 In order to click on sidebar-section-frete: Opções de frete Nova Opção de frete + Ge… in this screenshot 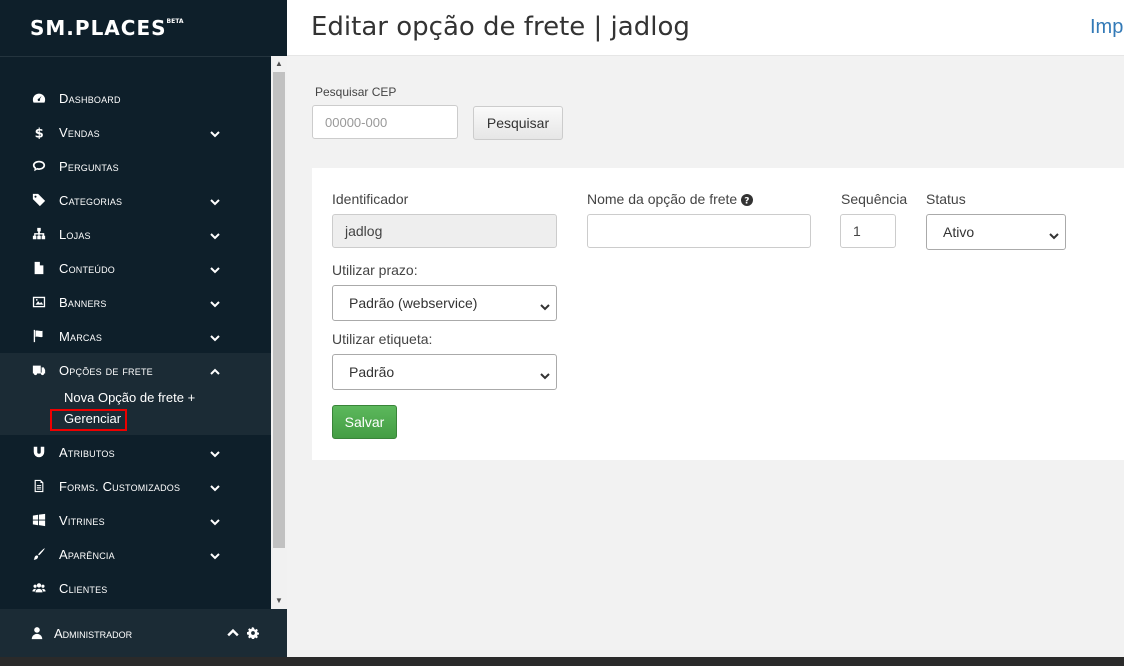, I will do `click(135, 394)`.